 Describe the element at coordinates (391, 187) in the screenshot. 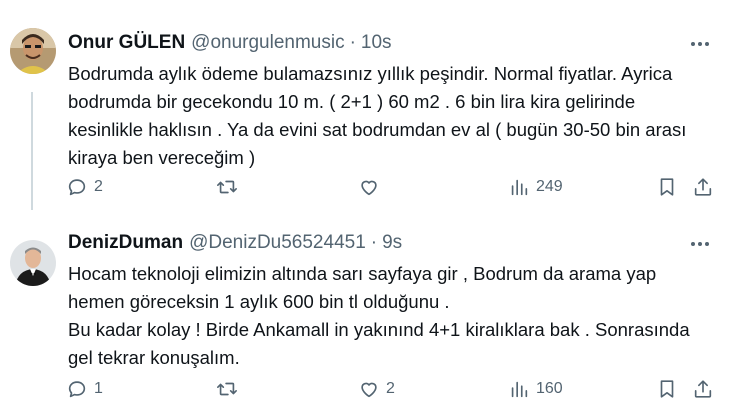

I see `action-bar: 2 249` at that location.